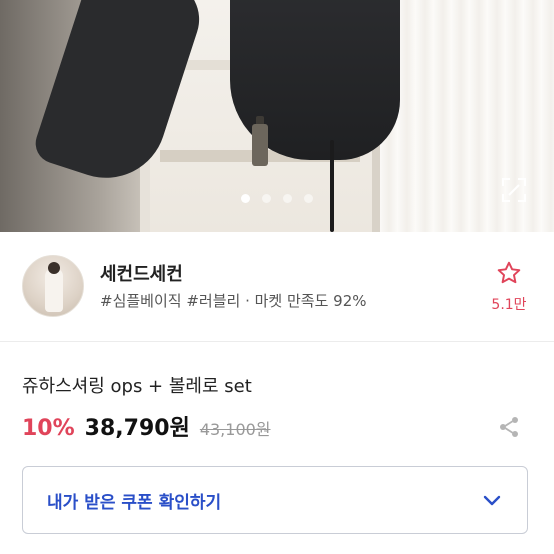 The height and width of the screenshot is (554, 554). I want to click on sale-price: 38,790원, so click(137, 428).